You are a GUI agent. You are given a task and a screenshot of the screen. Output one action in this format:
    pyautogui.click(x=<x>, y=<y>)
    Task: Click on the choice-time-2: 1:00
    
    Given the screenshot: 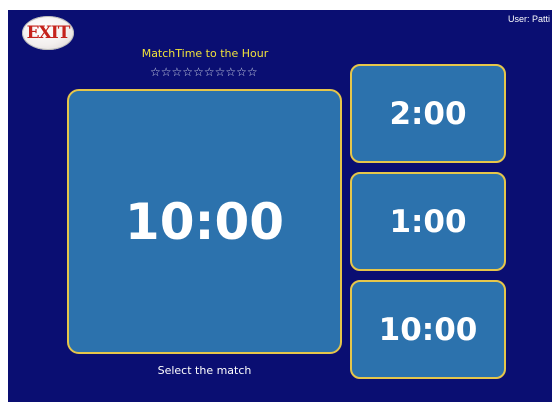 What is the action you would take?
    pyautogui.click(x=428, y=221)
    